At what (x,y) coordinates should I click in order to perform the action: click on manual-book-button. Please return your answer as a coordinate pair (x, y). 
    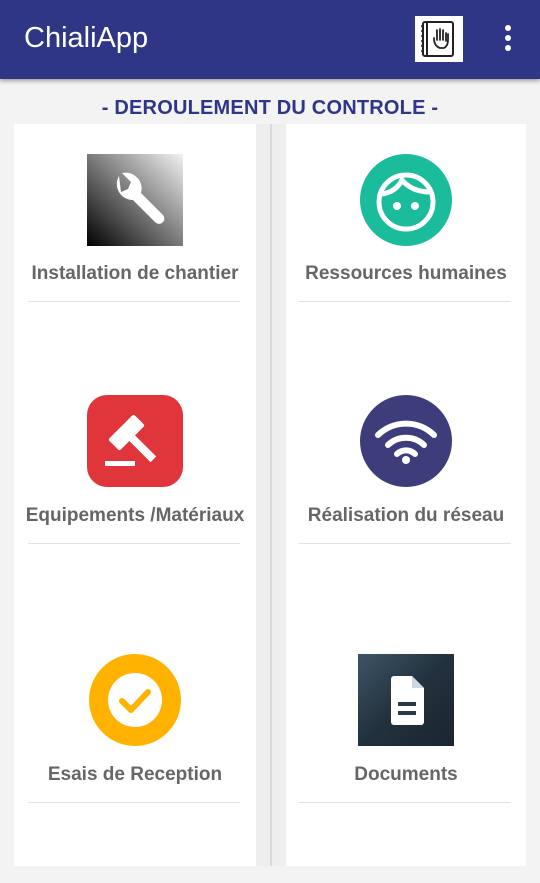
    Looking at the image, I should click on (439, 39).